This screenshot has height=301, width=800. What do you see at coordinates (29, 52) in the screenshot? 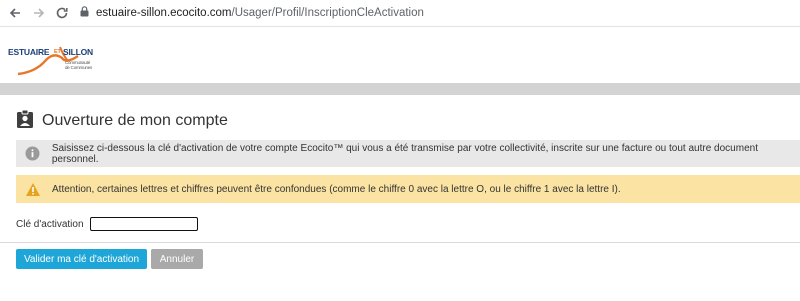
I see `logo-word-estuaire: ESTUAIRE` at bounding box center [29, 52].